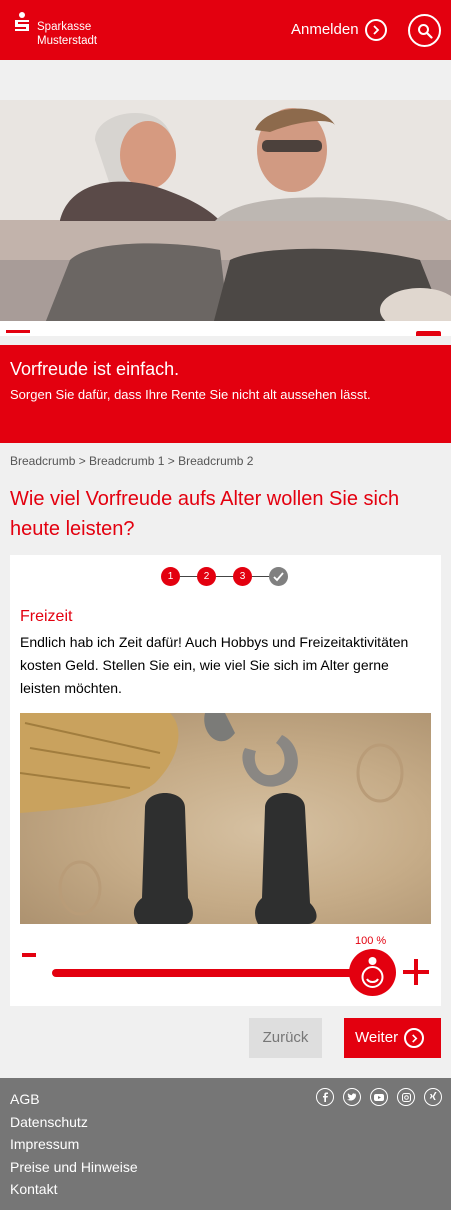  Describe the element at coordinates (242, 576) in the screenshot. I see `step-3: 3` at that location.